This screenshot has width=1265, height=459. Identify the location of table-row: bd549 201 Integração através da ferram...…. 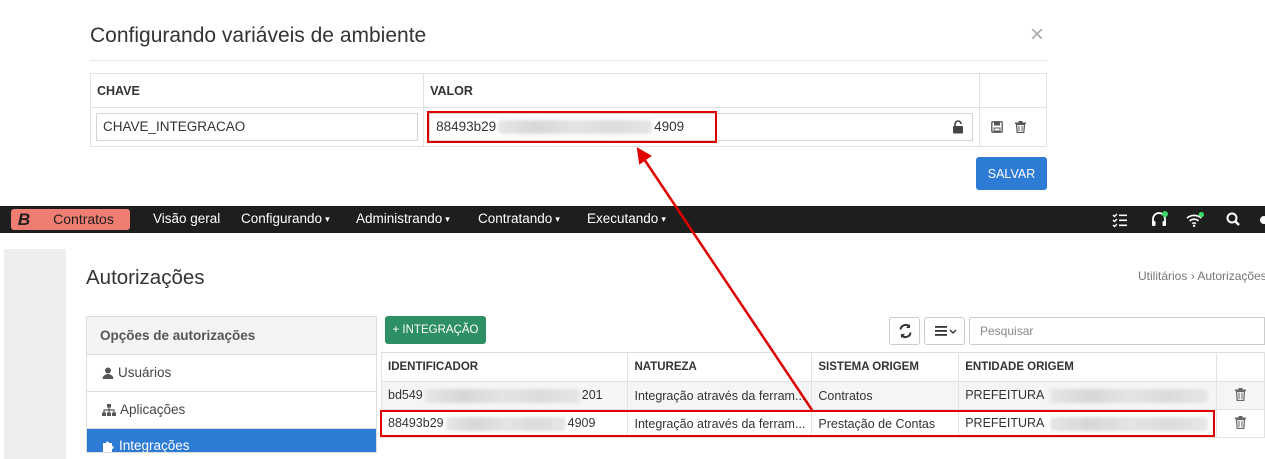
(822, 395).